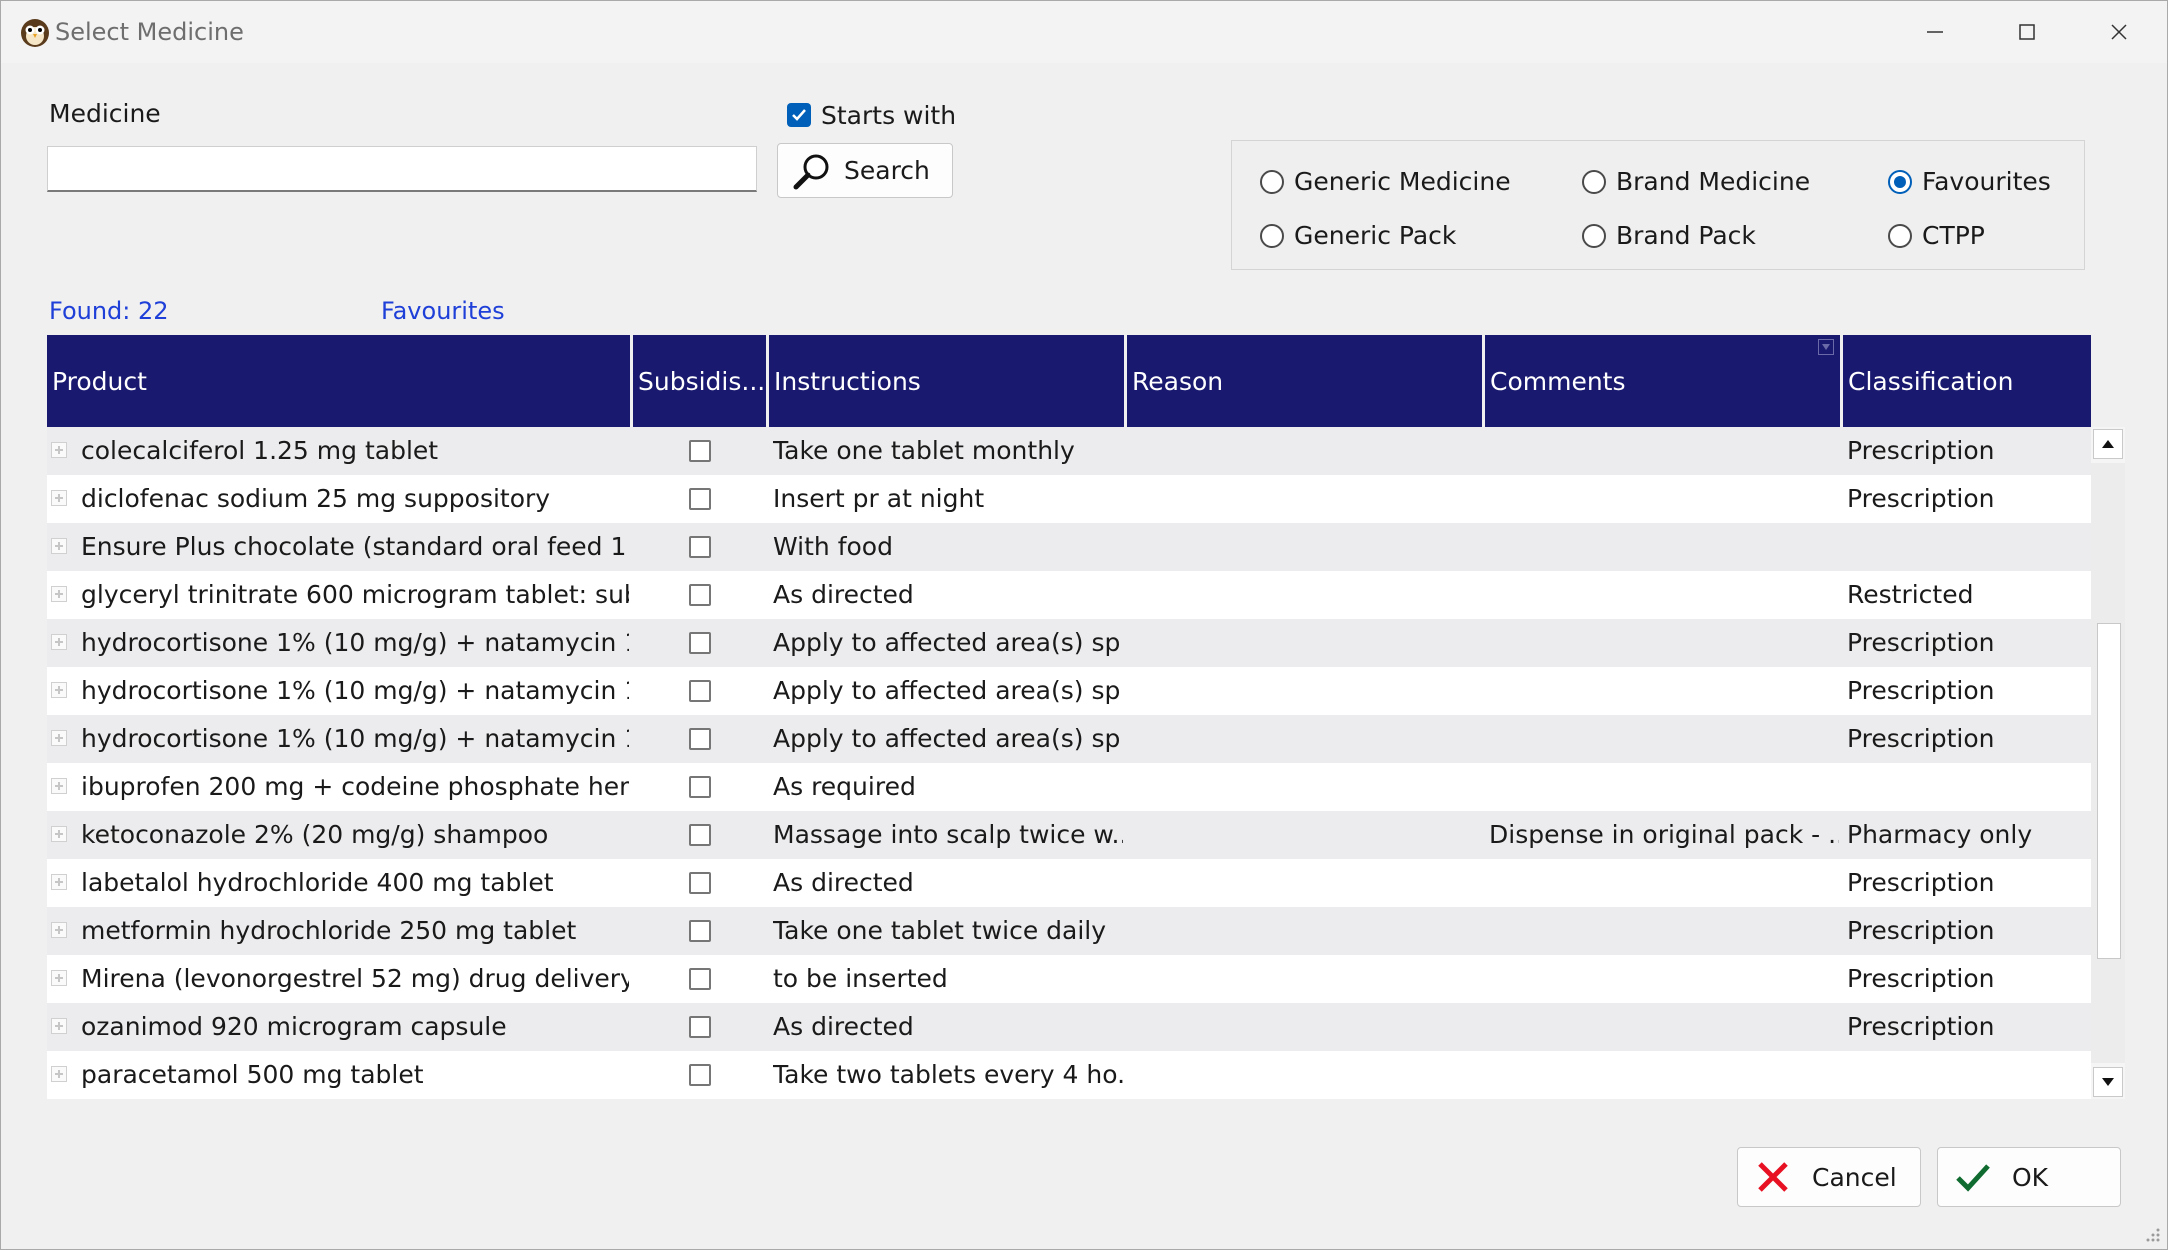 This screenshot has width=2168, height=1250. I want to click on radio-brand-pack: Brand Pack, so click(1669, 235).